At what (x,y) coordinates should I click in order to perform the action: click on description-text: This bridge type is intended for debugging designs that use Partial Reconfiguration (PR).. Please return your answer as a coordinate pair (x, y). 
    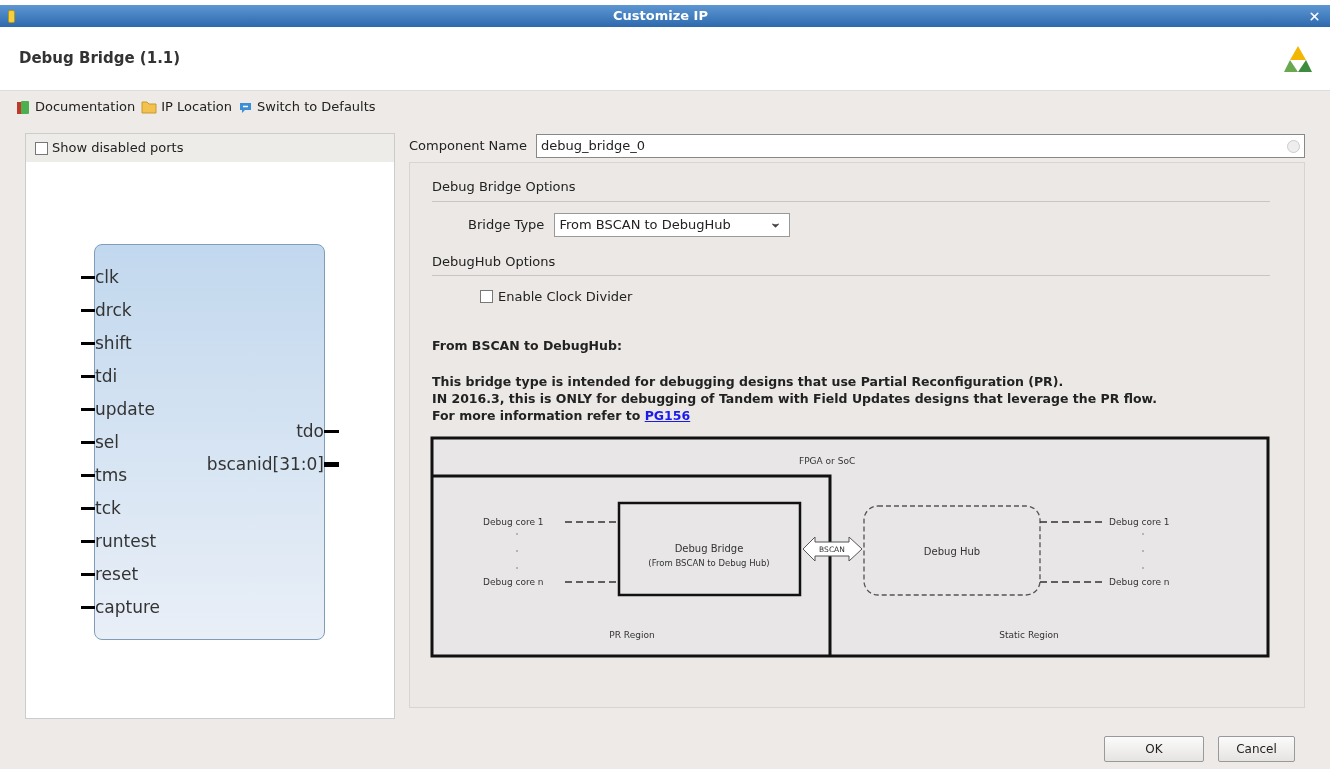
    Looking at the image, I should click on (748, 382).